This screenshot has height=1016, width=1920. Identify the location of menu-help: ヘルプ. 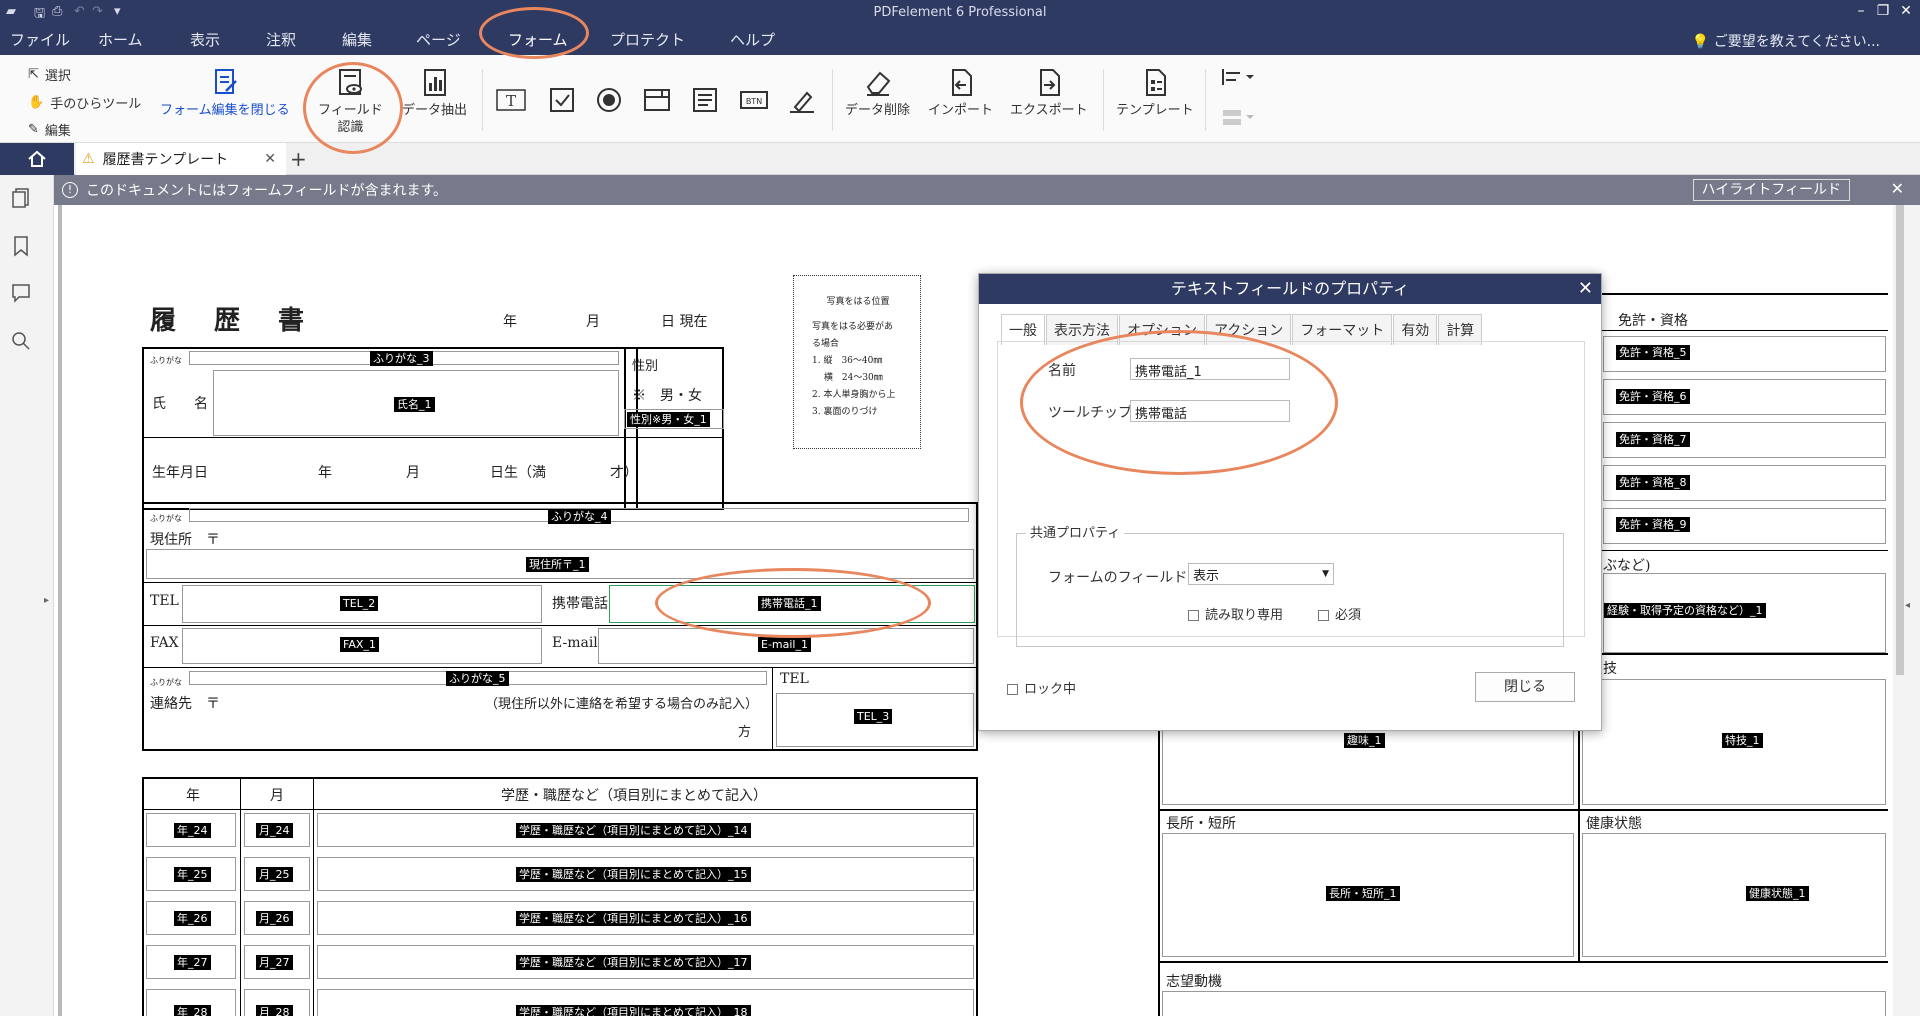
(752, 39).